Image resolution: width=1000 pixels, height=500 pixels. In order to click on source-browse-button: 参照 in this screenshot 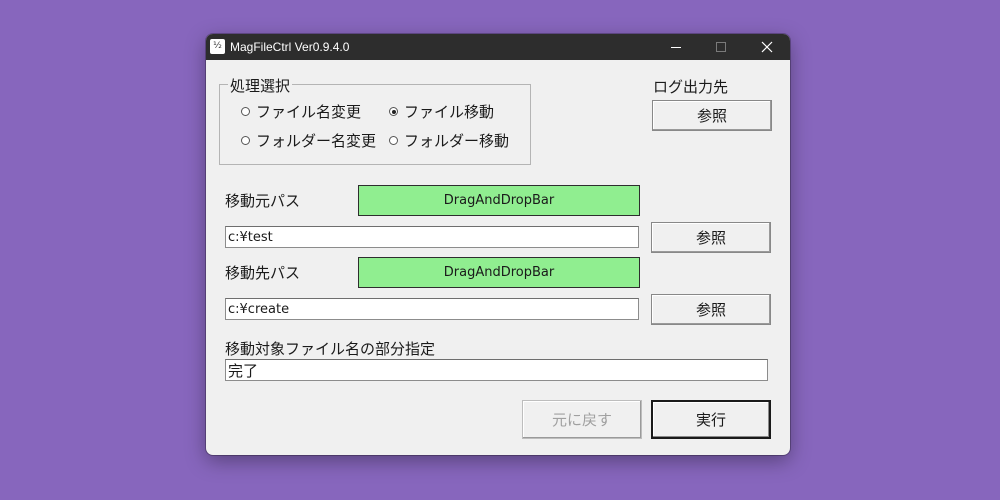, I will do `click(711, 237)`.